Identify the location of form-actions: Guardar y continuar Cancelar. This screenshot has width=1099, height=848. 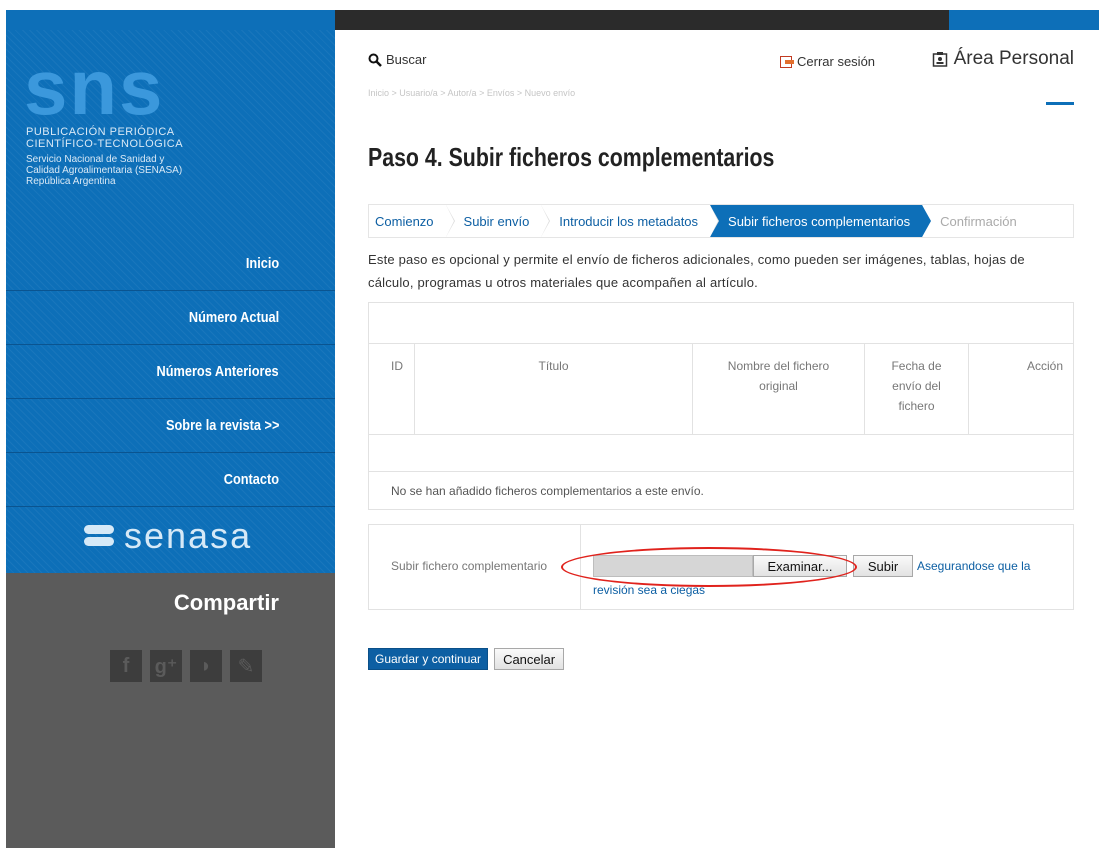
(466, 659).